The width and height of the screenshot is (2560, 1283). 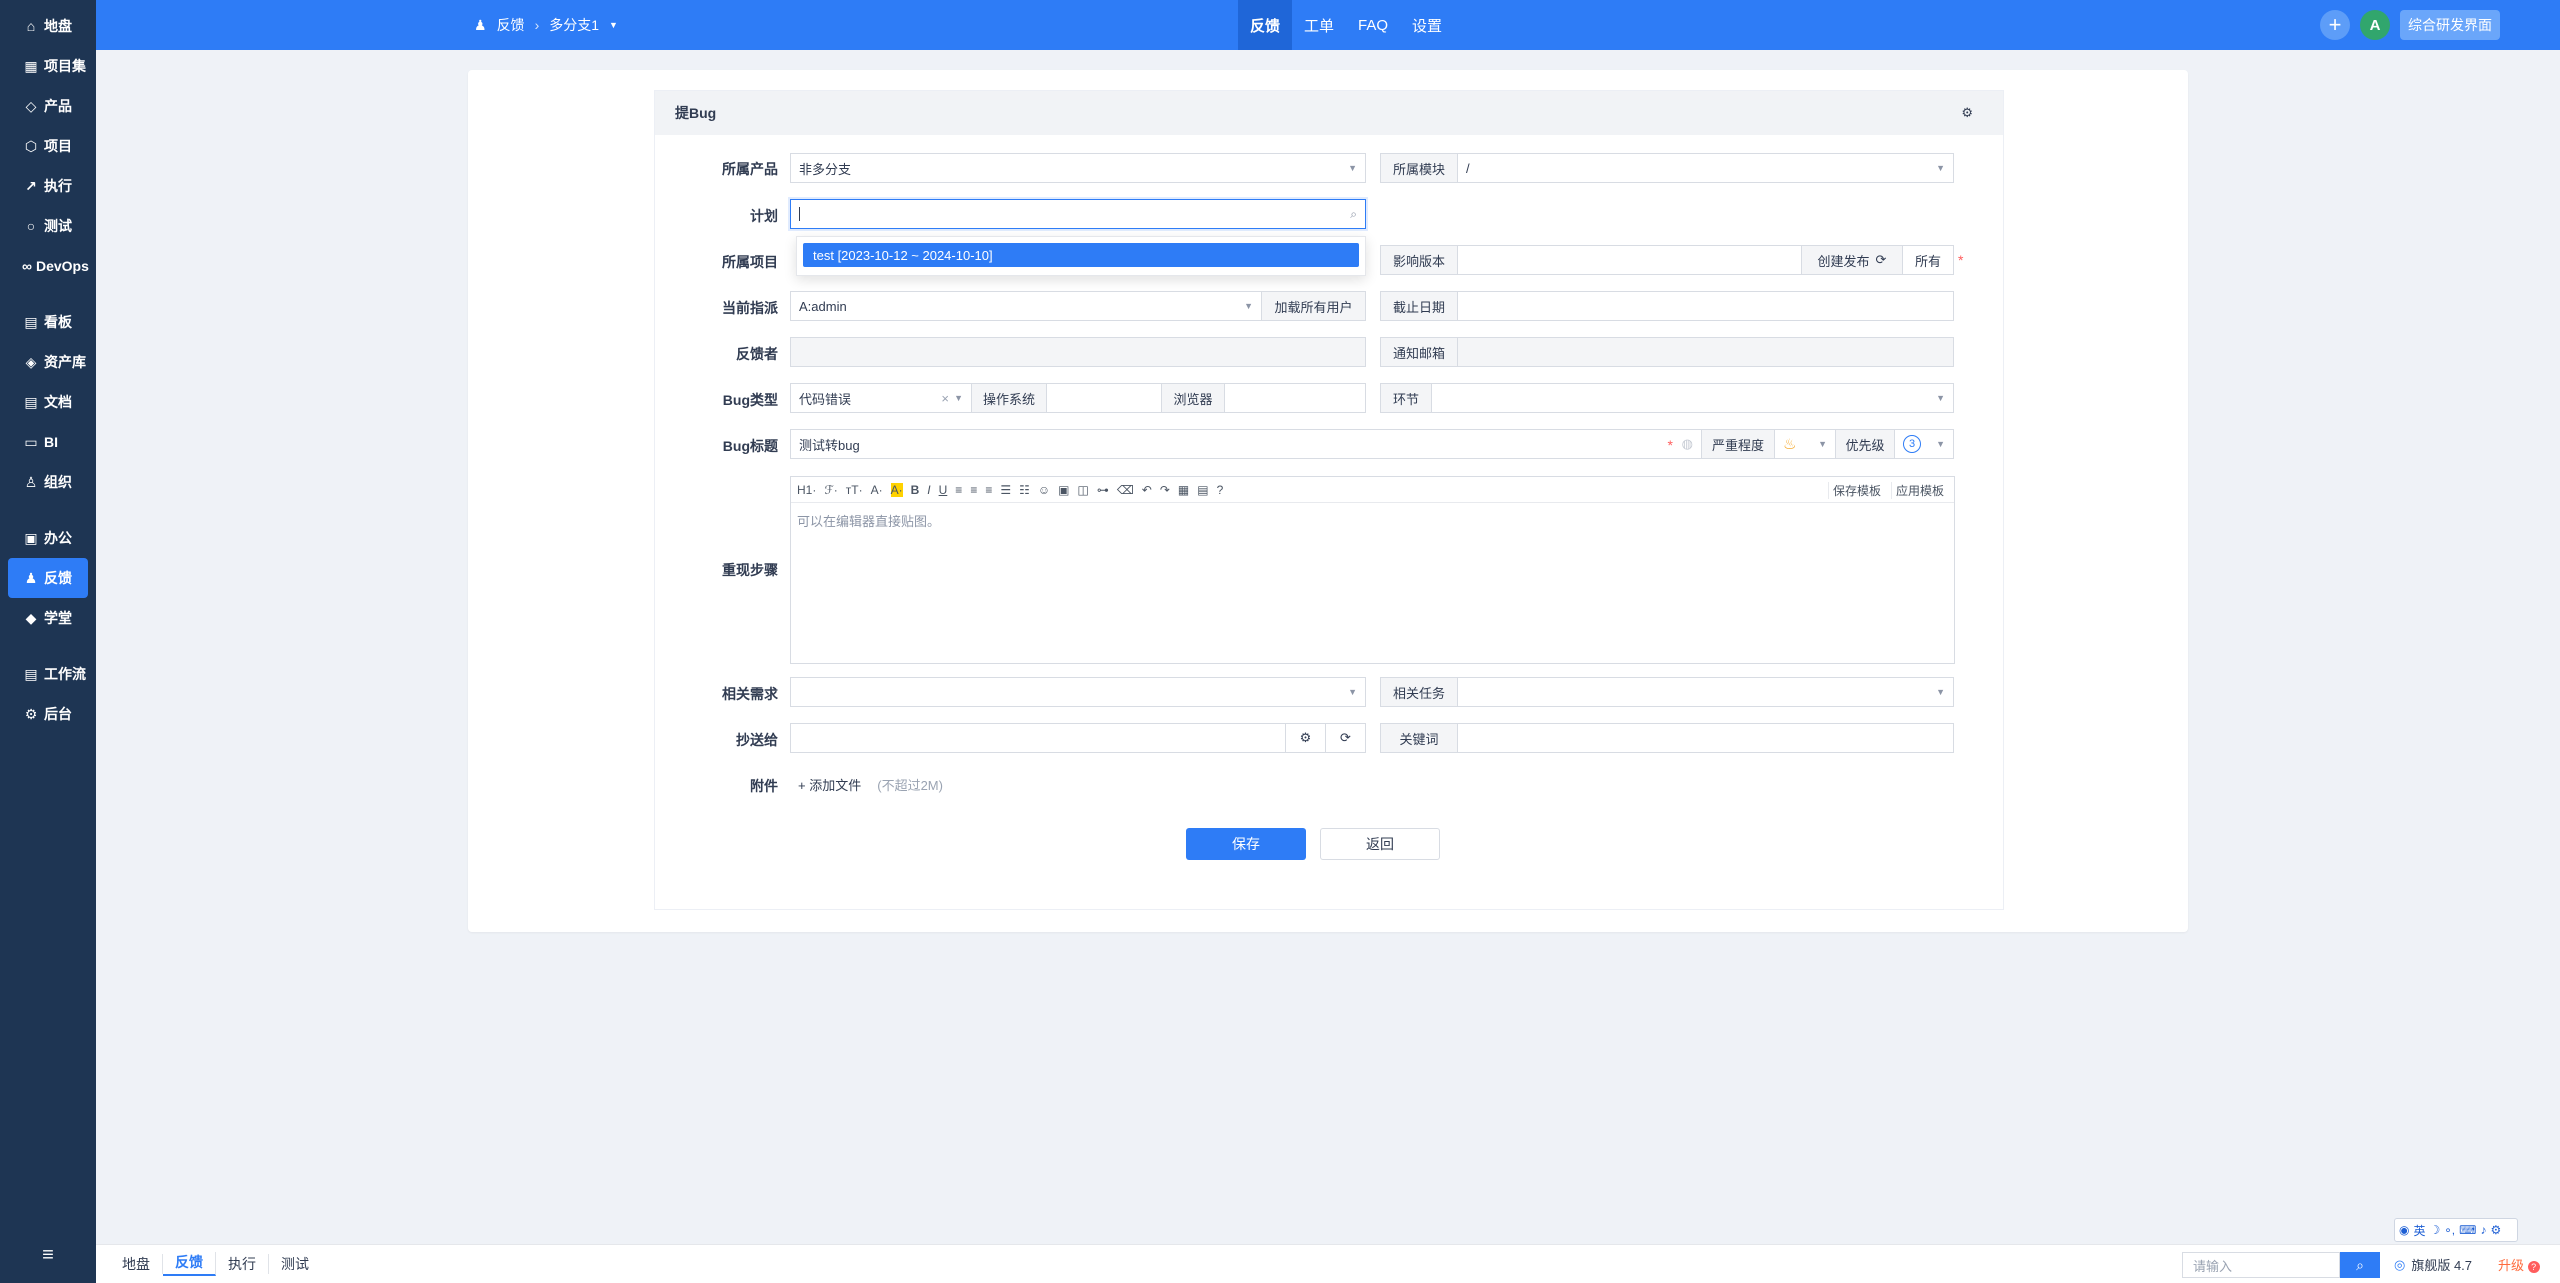 What do you see at coordinates (973, 490) in the screenshot?
I see `align-center-icon: ≡` at bounding box center [973, 490].